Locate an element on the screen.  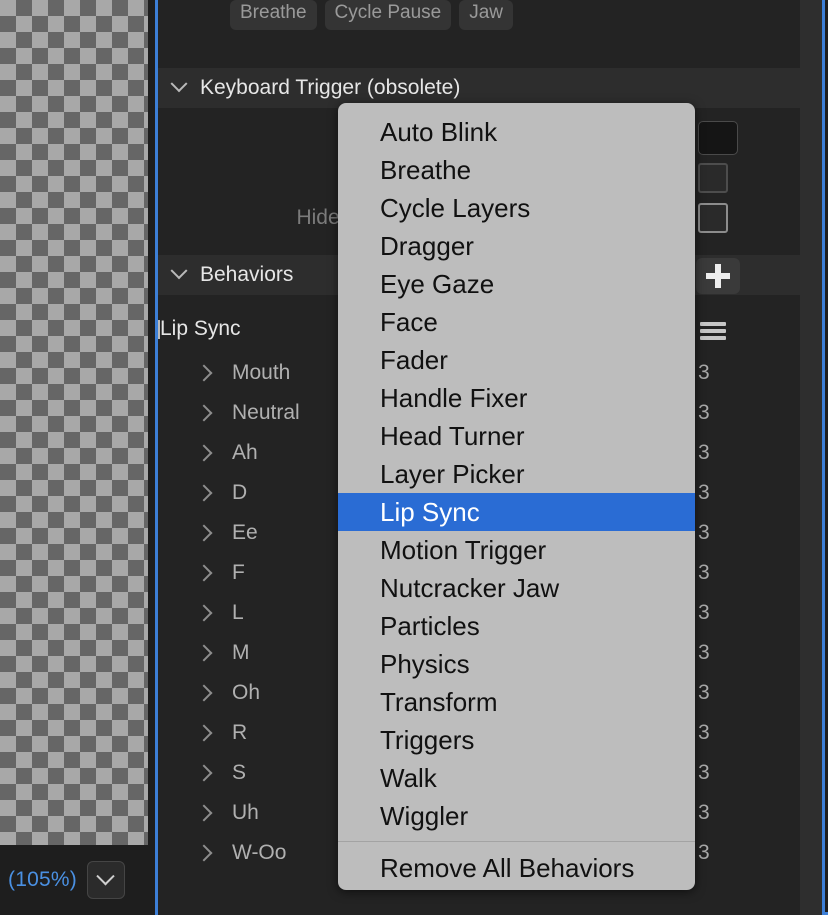
menu-separator is located at coordinates (516, 841).